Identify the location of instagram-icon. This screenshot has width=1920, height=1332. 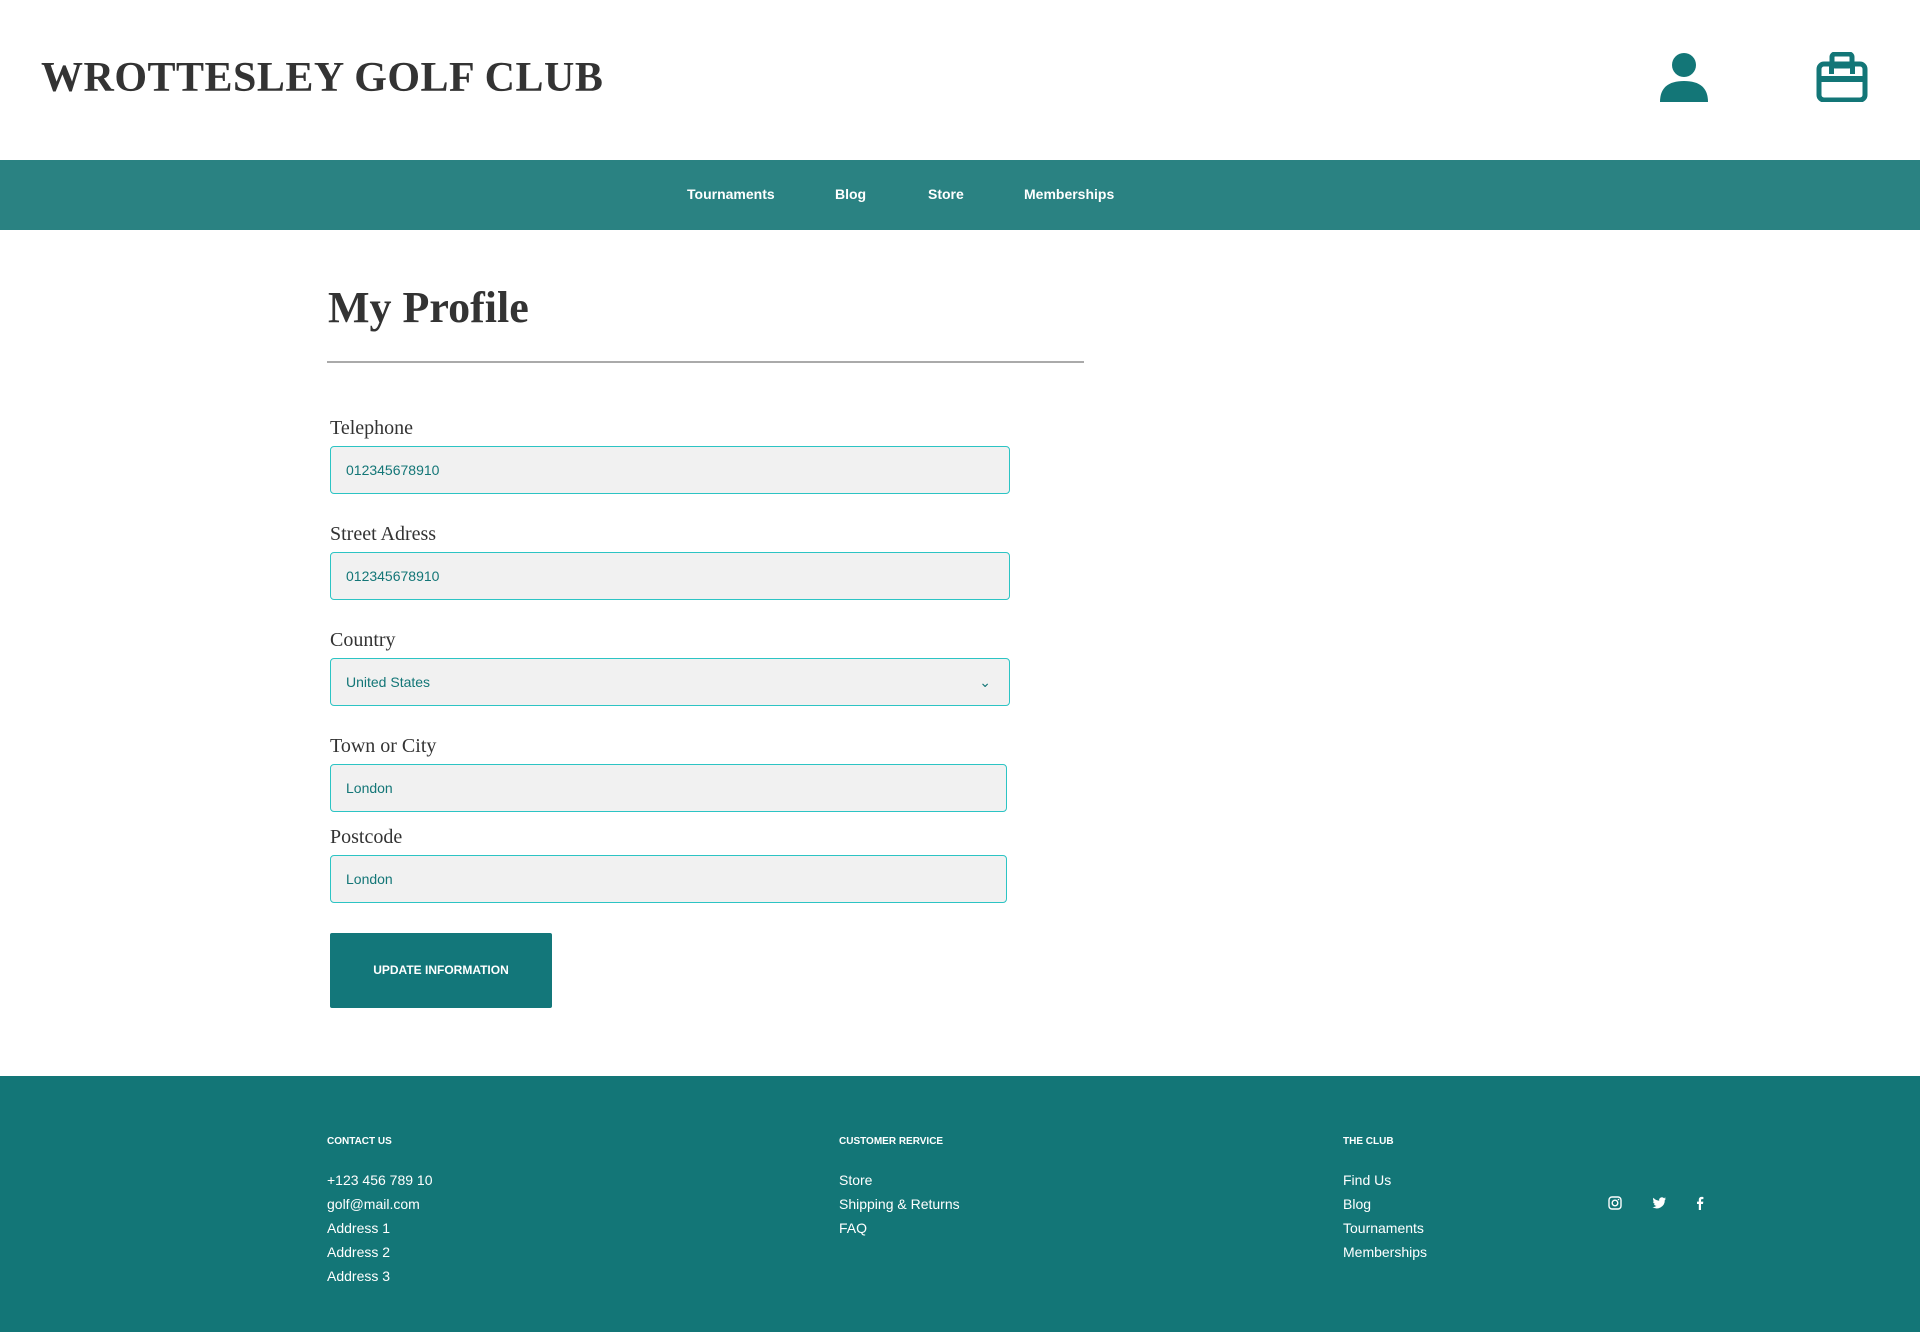
(1615, 1204).